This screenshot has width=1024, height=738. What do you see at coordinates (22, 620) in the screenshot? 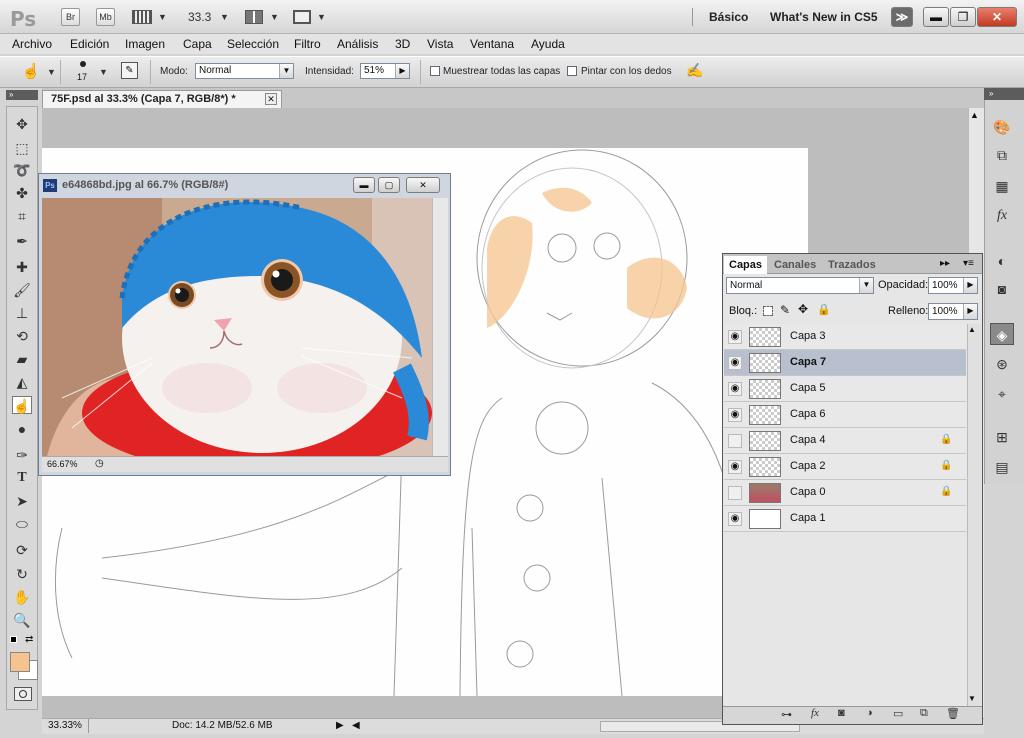
I see `zoom-tool-icon: 🔍` at bounding box center [22, 620].